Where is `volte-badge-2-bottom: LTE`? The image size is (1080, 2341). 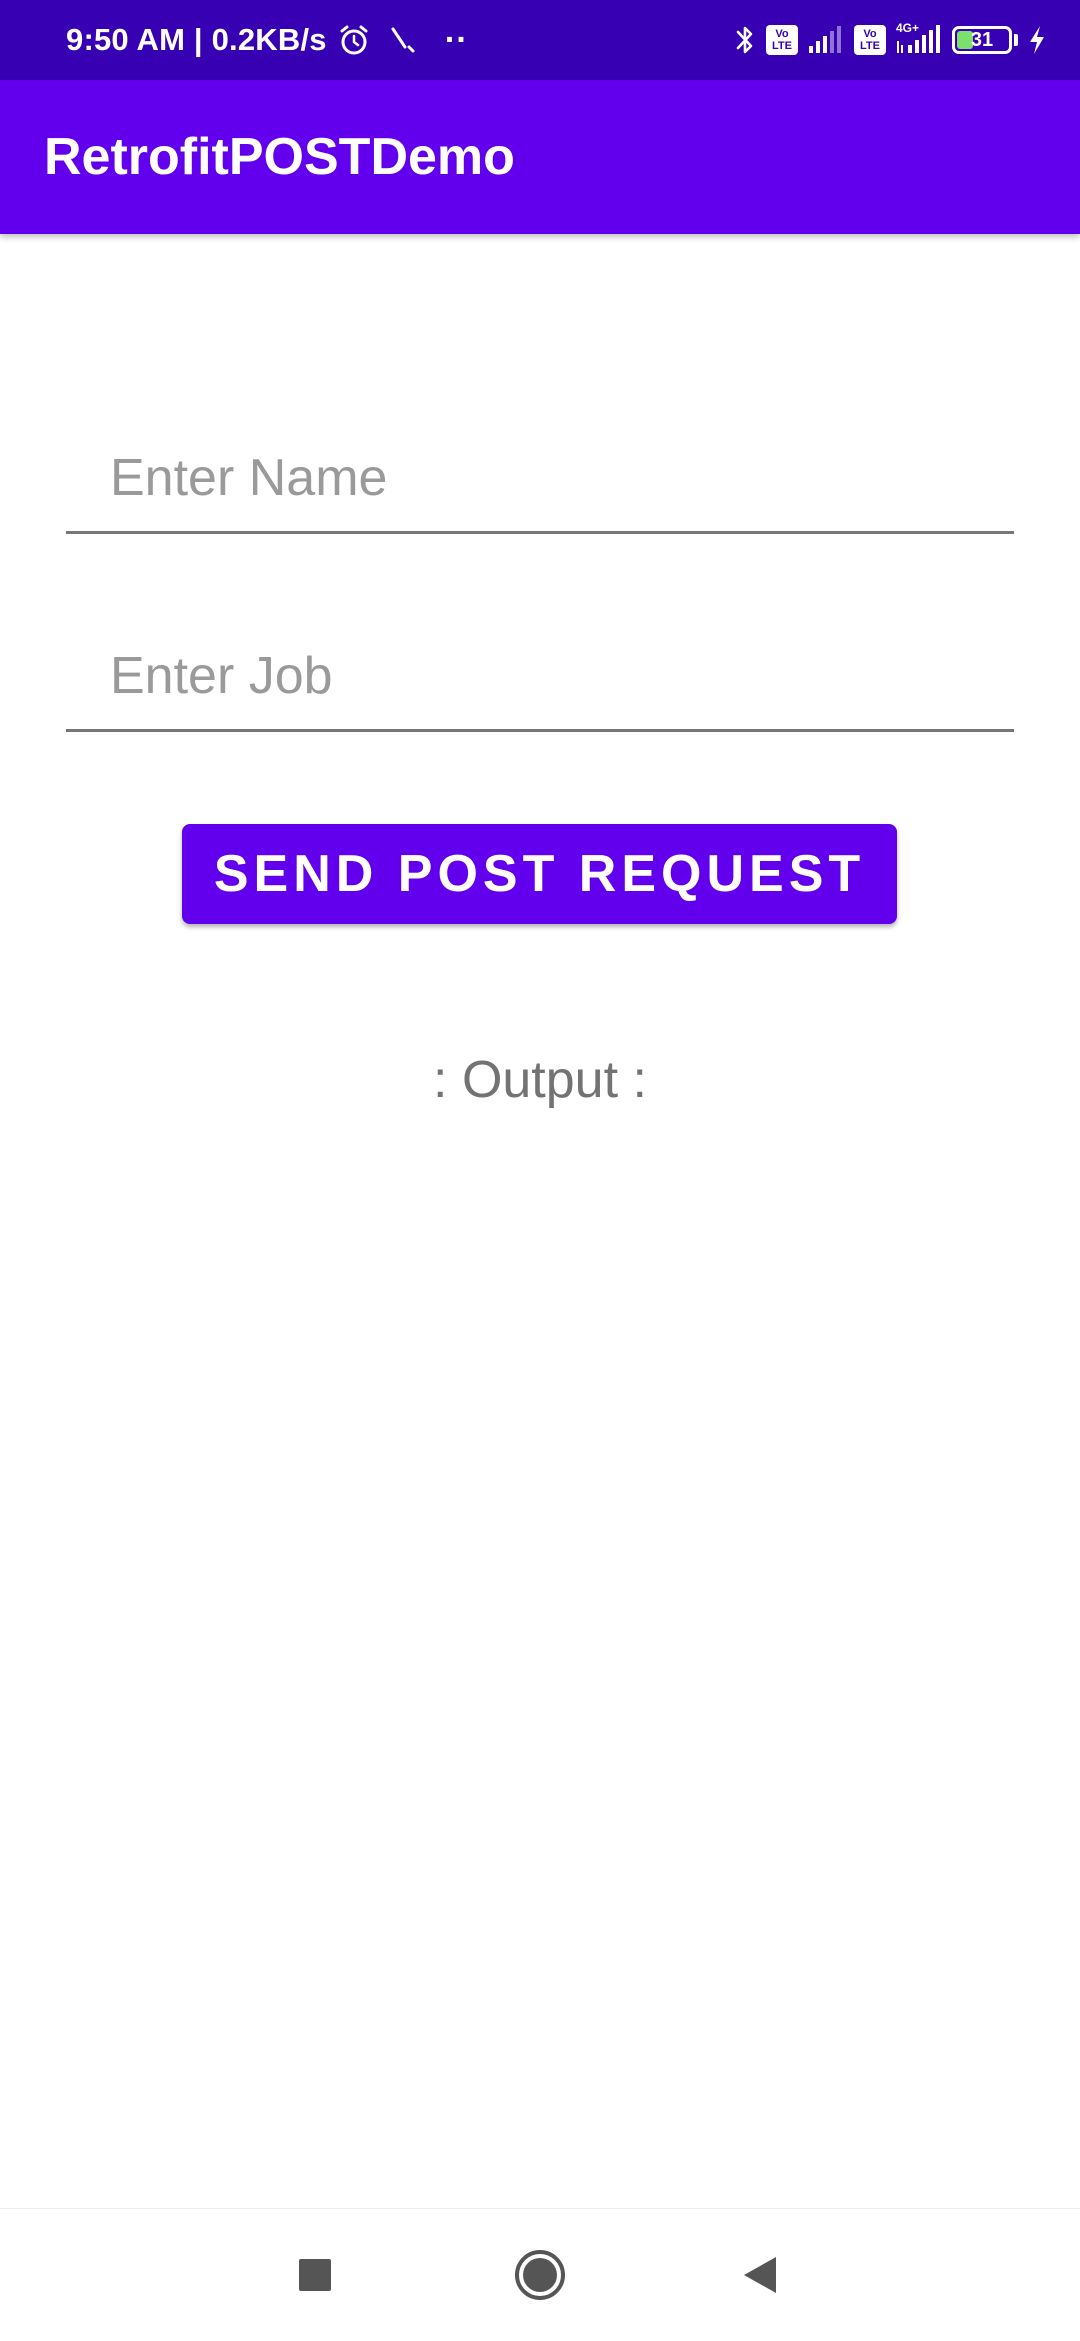
volte-badge-2-bottom: LTE is located at coordinates (870, 46).